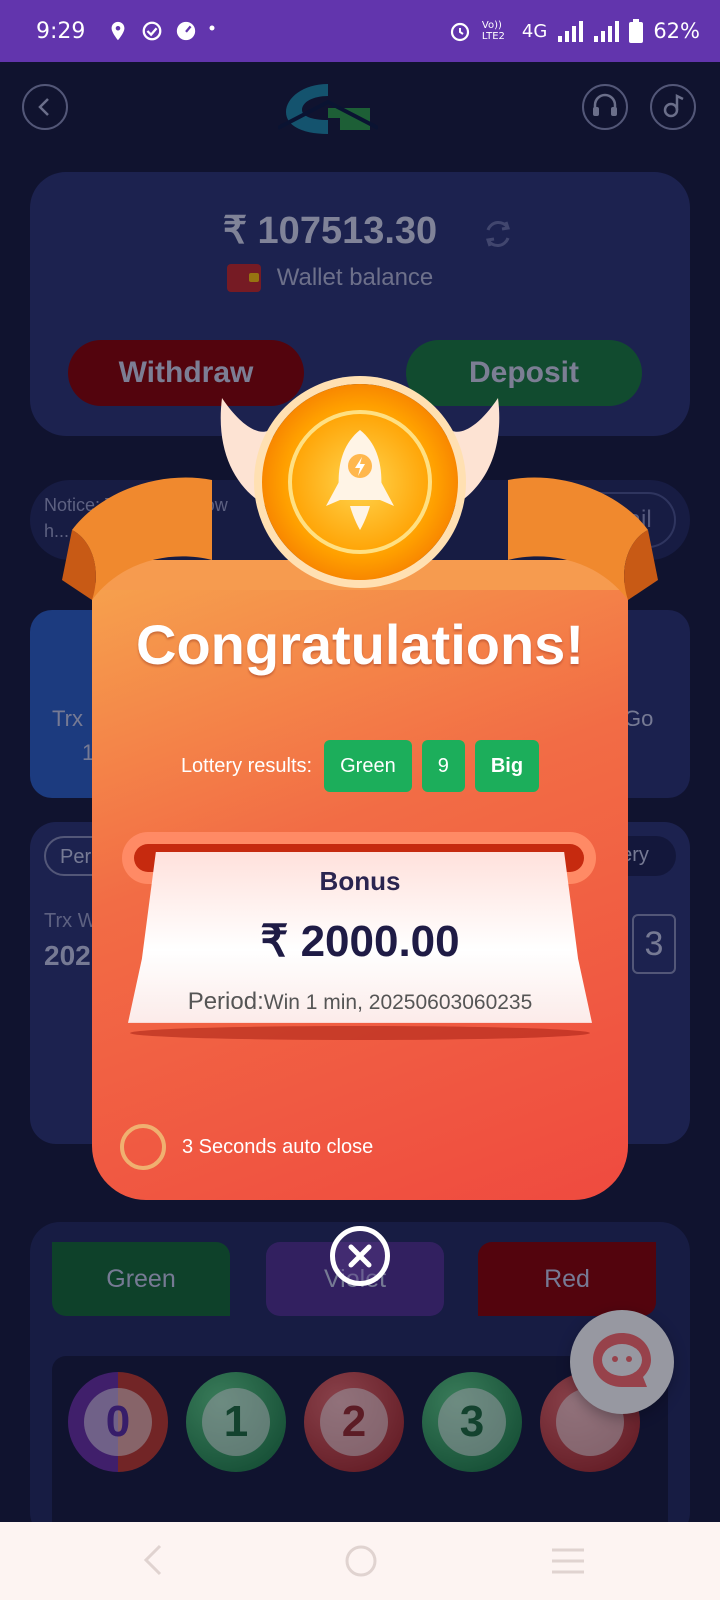 This screenshot has width=720, height=1600. What do you see at coordinates (571, 31) in the screenshot?
I see `signal-icon` at bounding box center [571, 31].